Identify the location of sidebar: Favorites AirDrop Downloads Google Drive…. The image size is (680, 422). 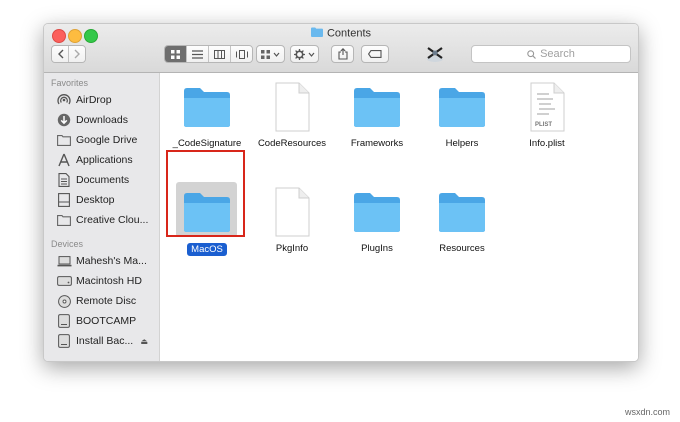
(102, 217).